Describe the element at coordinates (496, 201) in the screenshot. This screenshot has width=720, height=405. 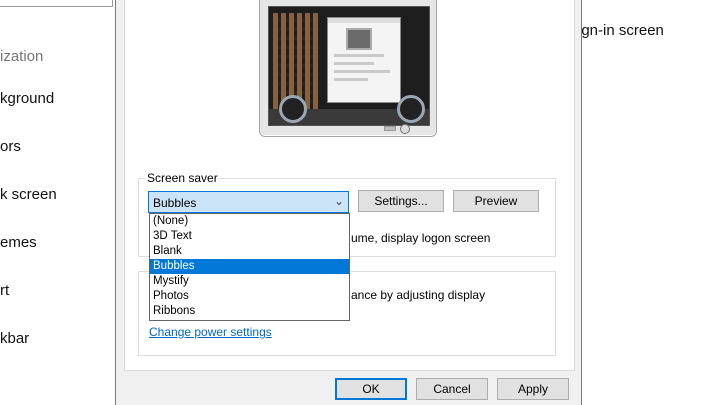
I see `preview-button: Preview` at that location.